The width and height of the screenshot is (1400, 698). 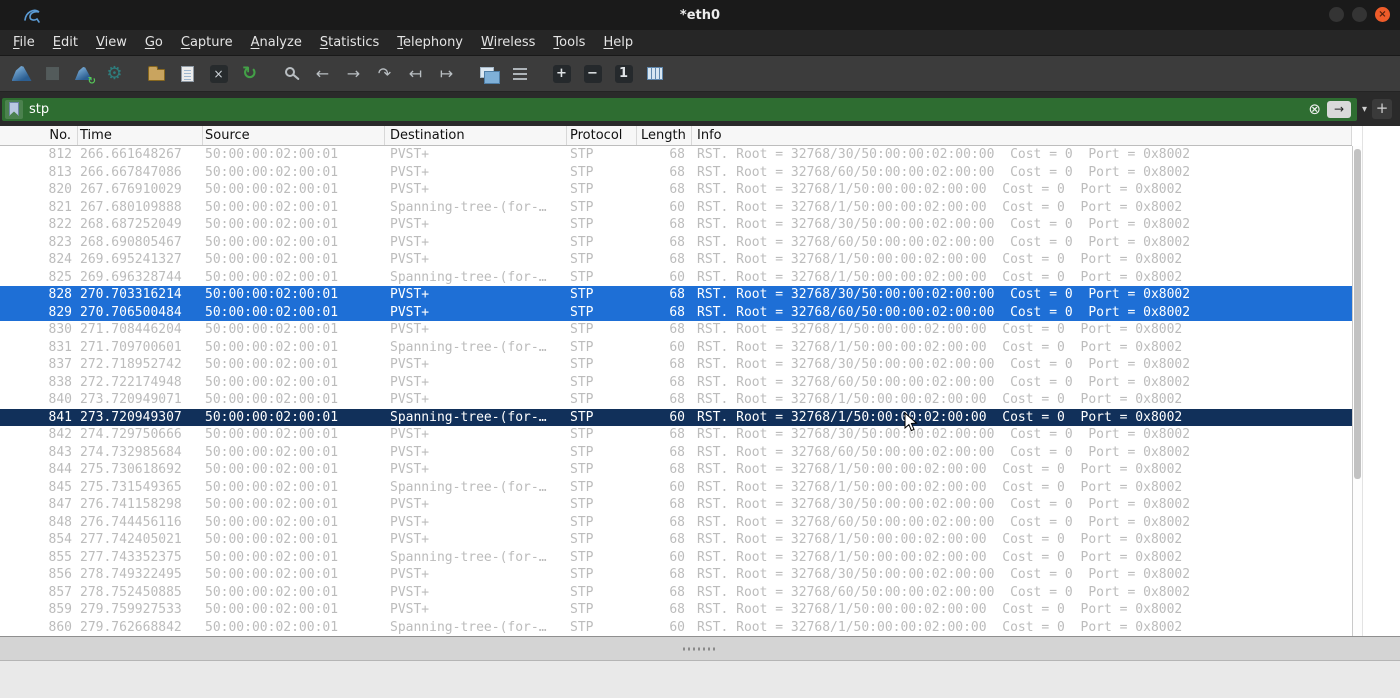 What do you see at coordinates (39, 109) in the screenshot?
I see `filter-text: stp` at bounding box center [39, 109].